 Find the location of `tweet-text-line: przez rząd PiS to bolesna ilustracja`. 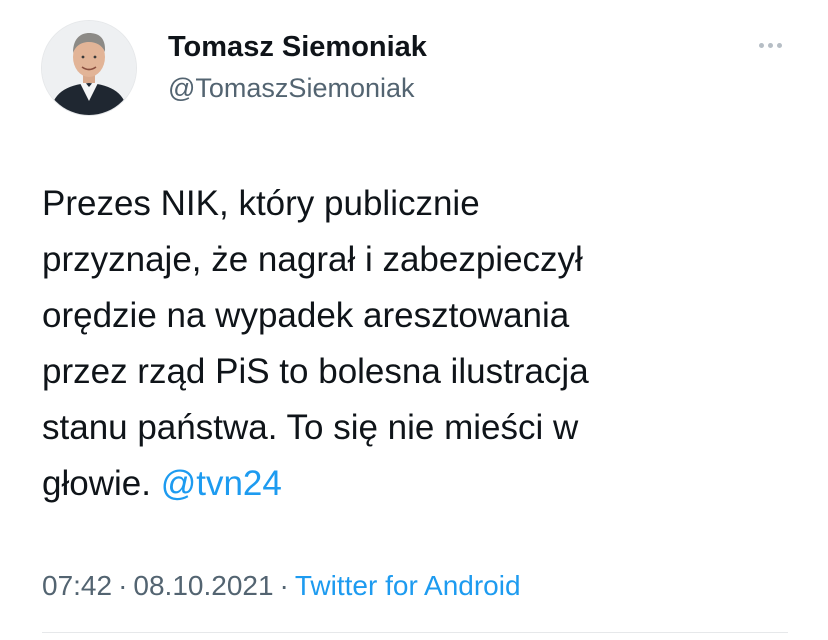

tweet-text-line: przez rząd PiS to bolesna ilustracja is located at coordinates (315, 371).